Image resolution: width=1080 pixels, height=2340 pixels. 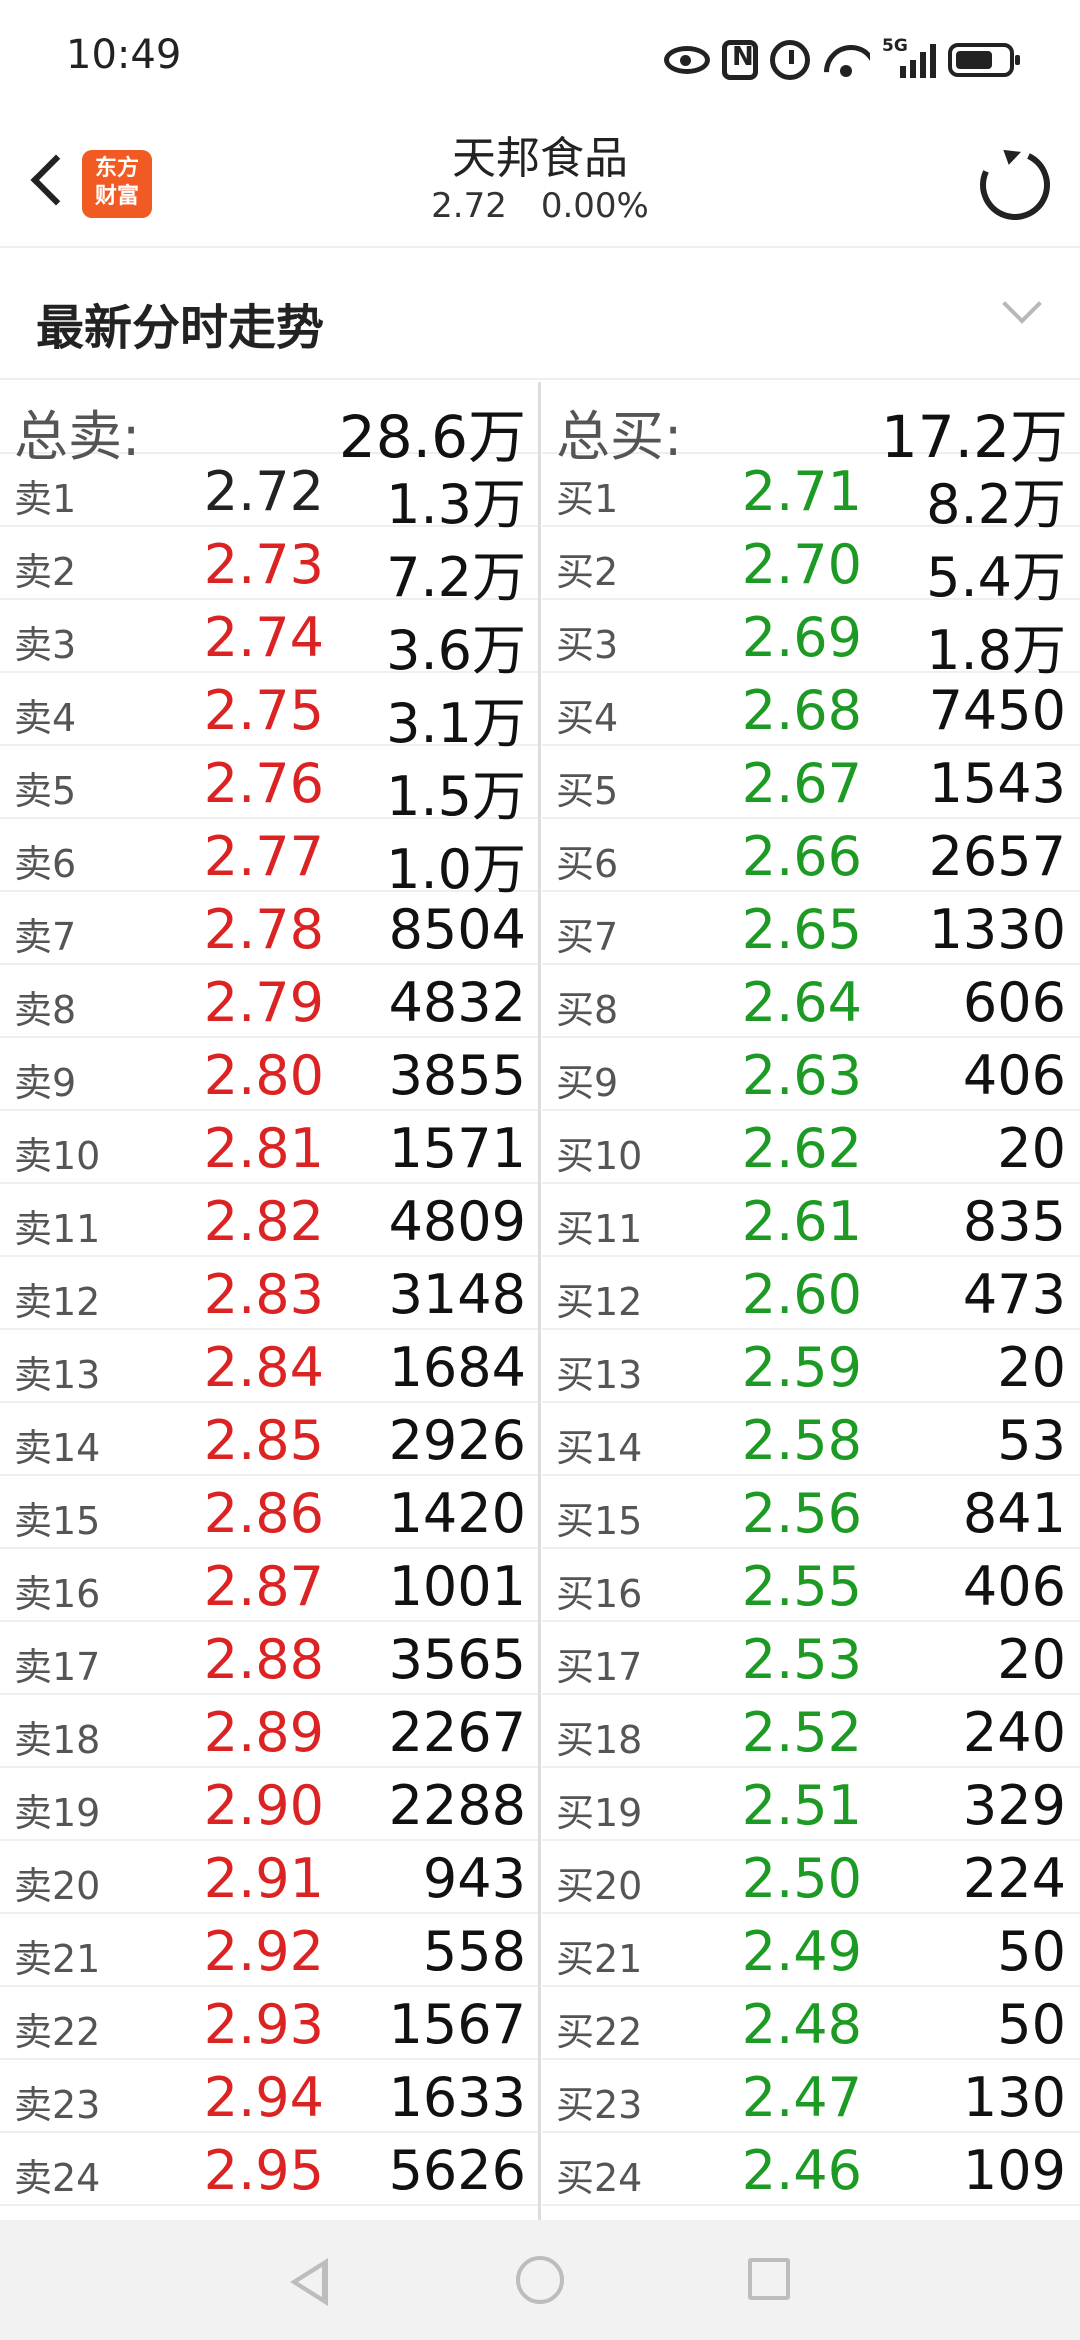 What do you see at coordinates (457, 1148) in the screenshot?
I see `sell-volume: 1571` at bounding box center [457, 1148].